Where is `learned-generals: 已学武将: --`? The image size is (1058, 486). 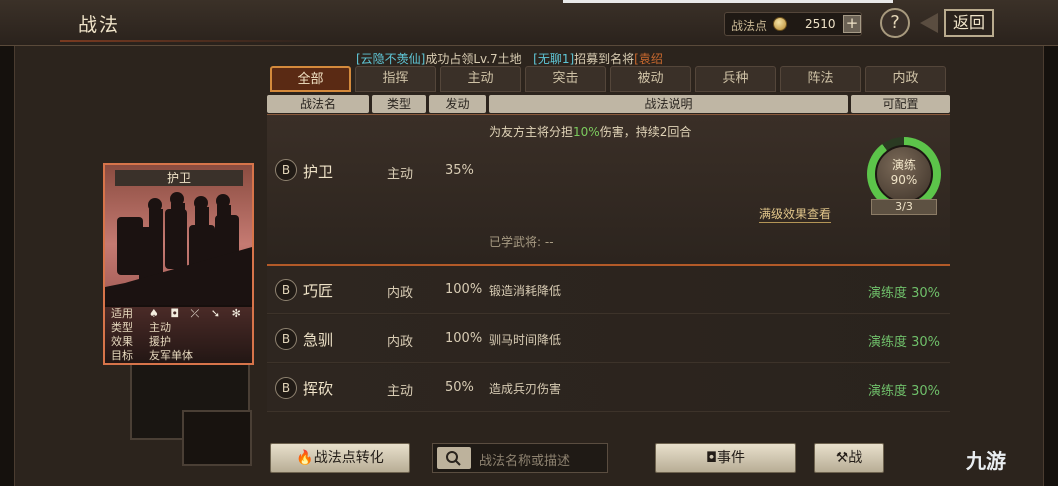
learned-generals: 已学武将: -- is located at coordinates (521, 242).